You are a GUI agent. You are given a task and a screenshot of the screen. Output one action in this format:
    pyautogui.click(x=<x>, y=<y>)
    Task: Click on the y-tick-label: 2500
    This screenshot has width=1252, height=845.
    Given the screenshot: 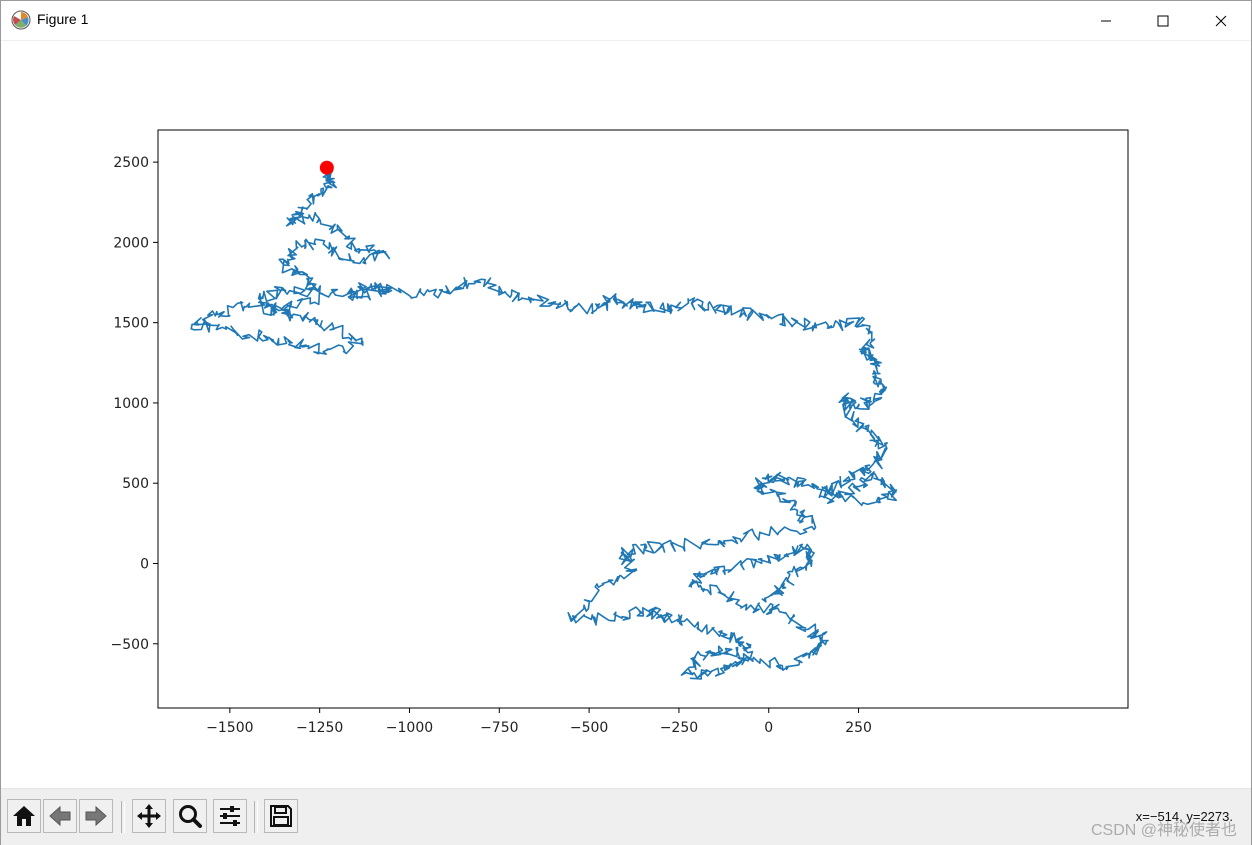 What is the action you would take?
    pyautogui.click(x=131, y=163)
    